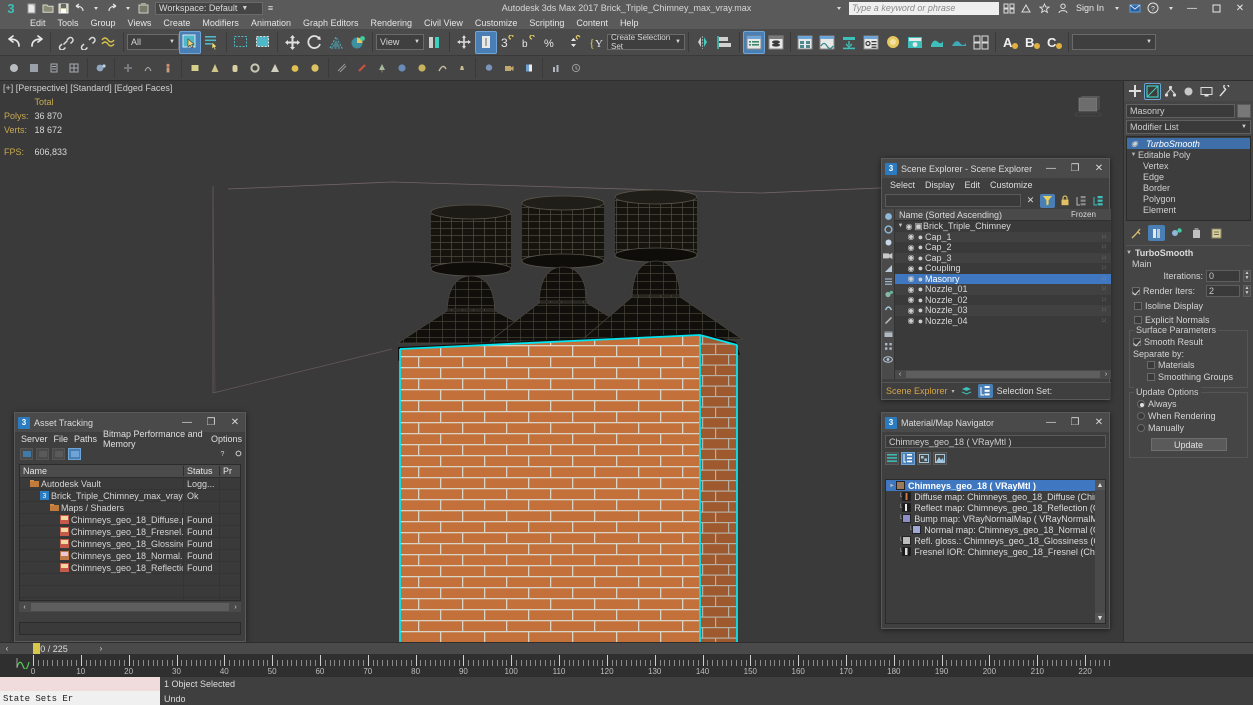 The image size is (1253, 705). I want to click on smooth-result-row: Smooth Result, so click(1188, 342).